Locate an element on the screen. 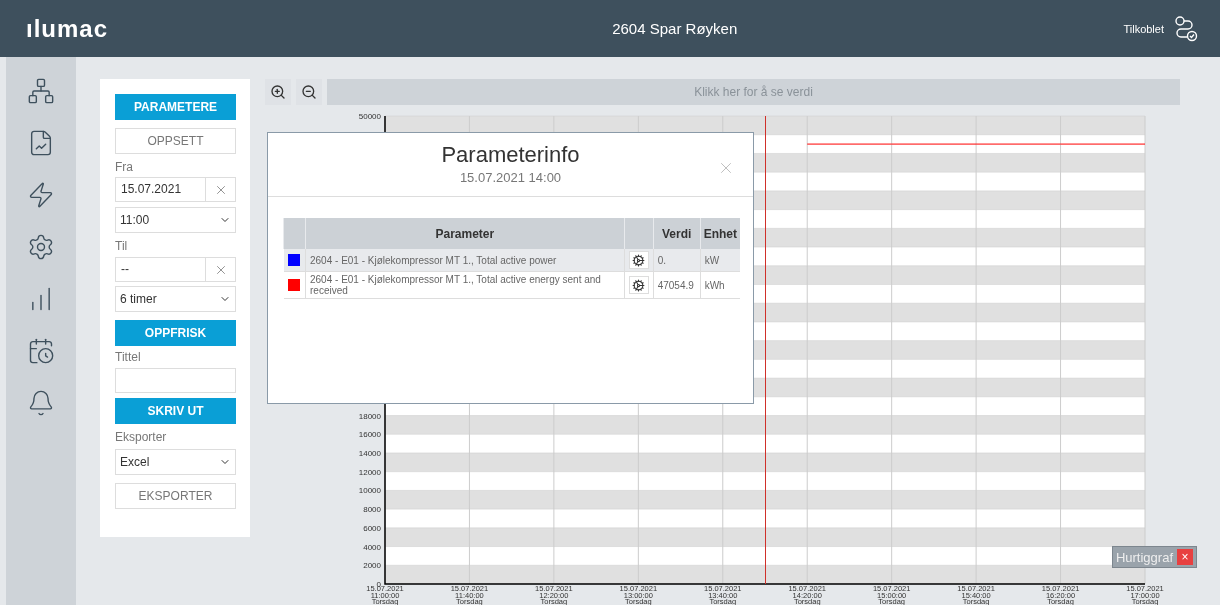 The width and height of the screenshot is (1220, 605). calendar-clock-icon is located at coordinates (41, 351).